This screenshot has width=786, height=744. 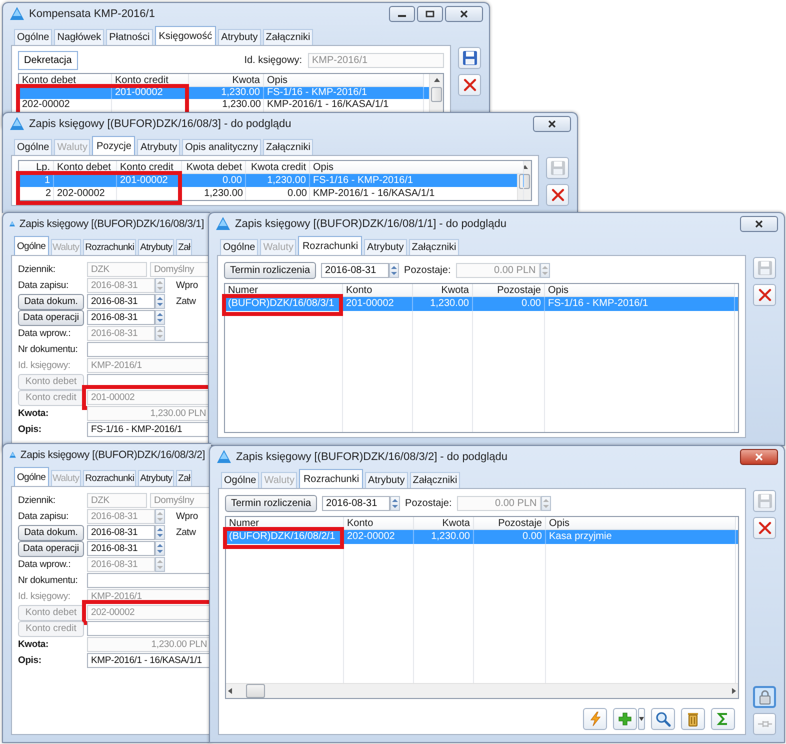 What do you see at coordinates (129, 37) in the screenshot?
I see `tab: Płatności` at bounding box center [129, 37].